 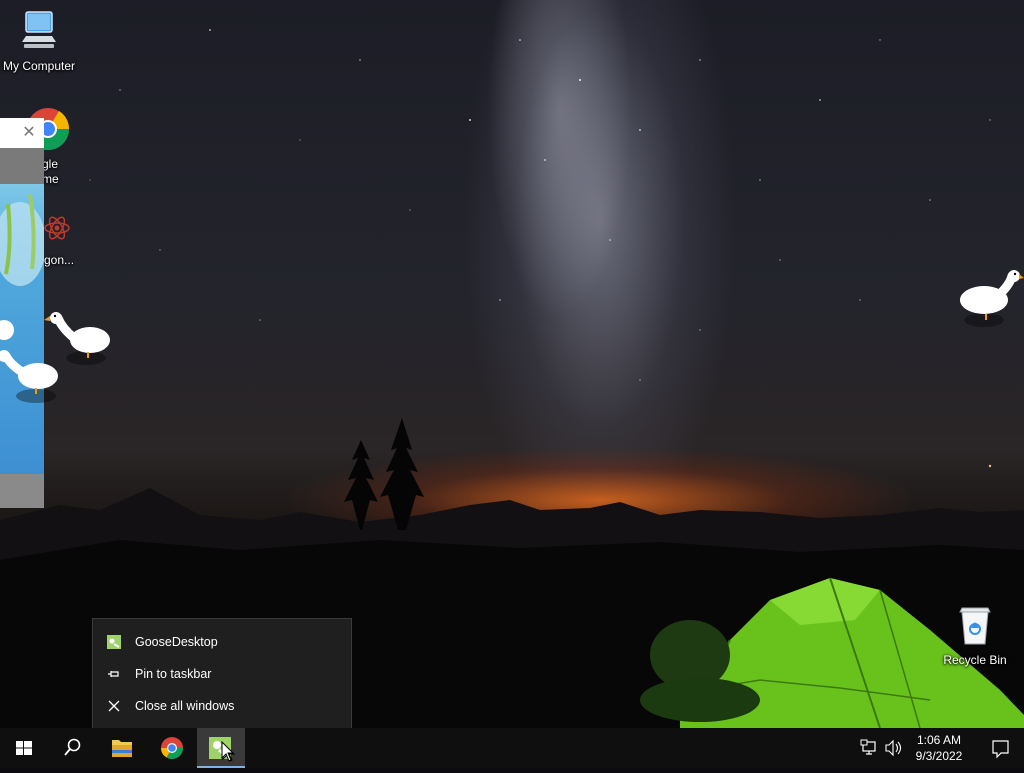 I want to click on jumplist-item-label: Close all windows, so click(x=185, y=706).